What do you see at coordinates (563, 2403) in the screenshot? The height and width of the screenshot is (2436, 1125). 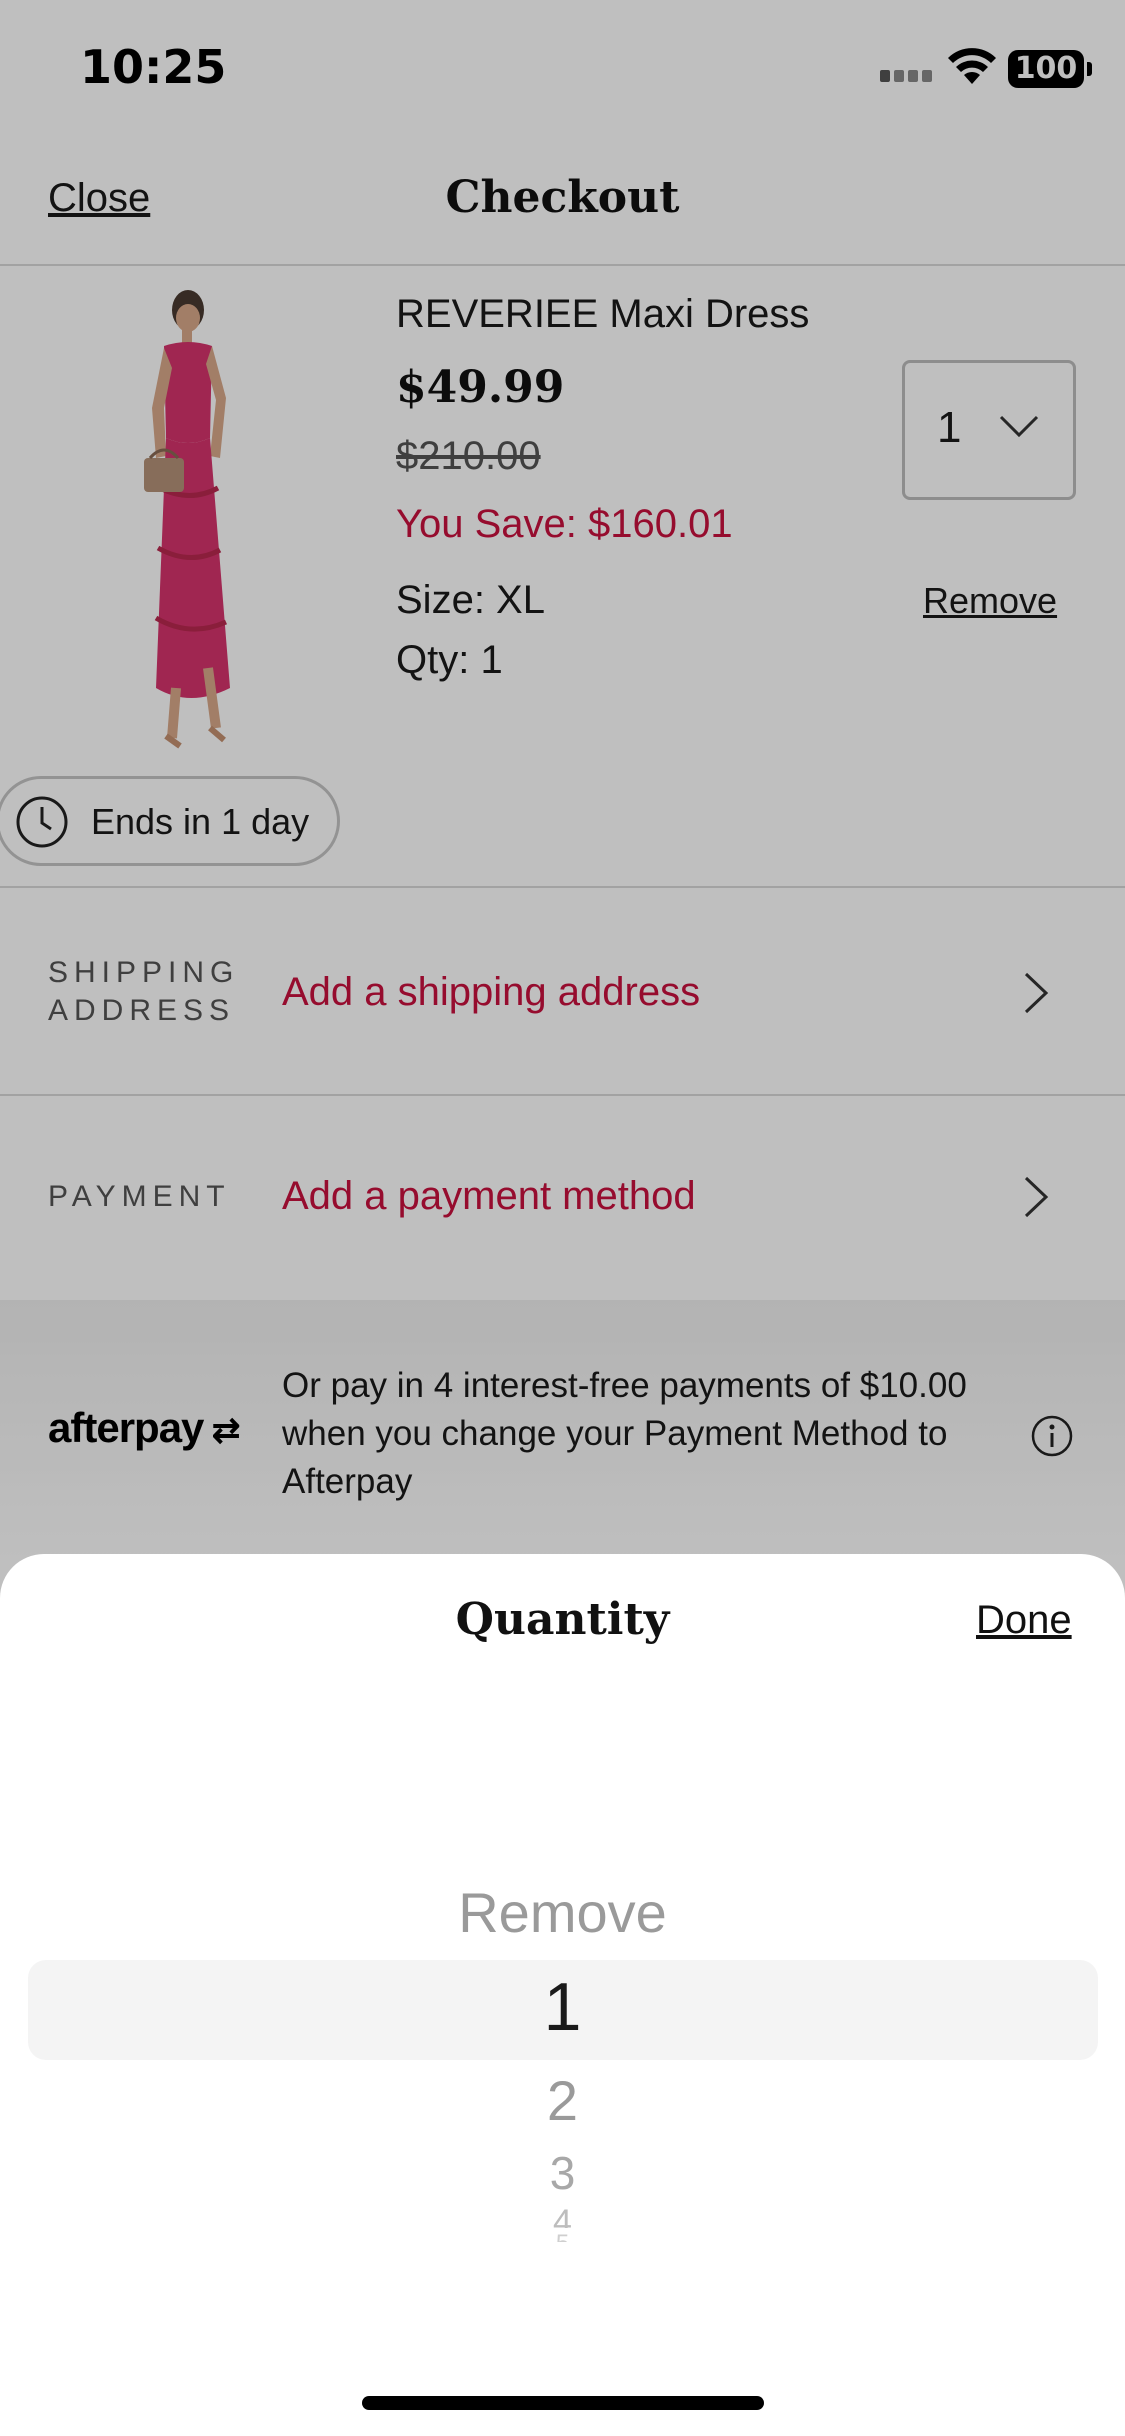 I see `home-indicator` at bounding box center [563, 2403].